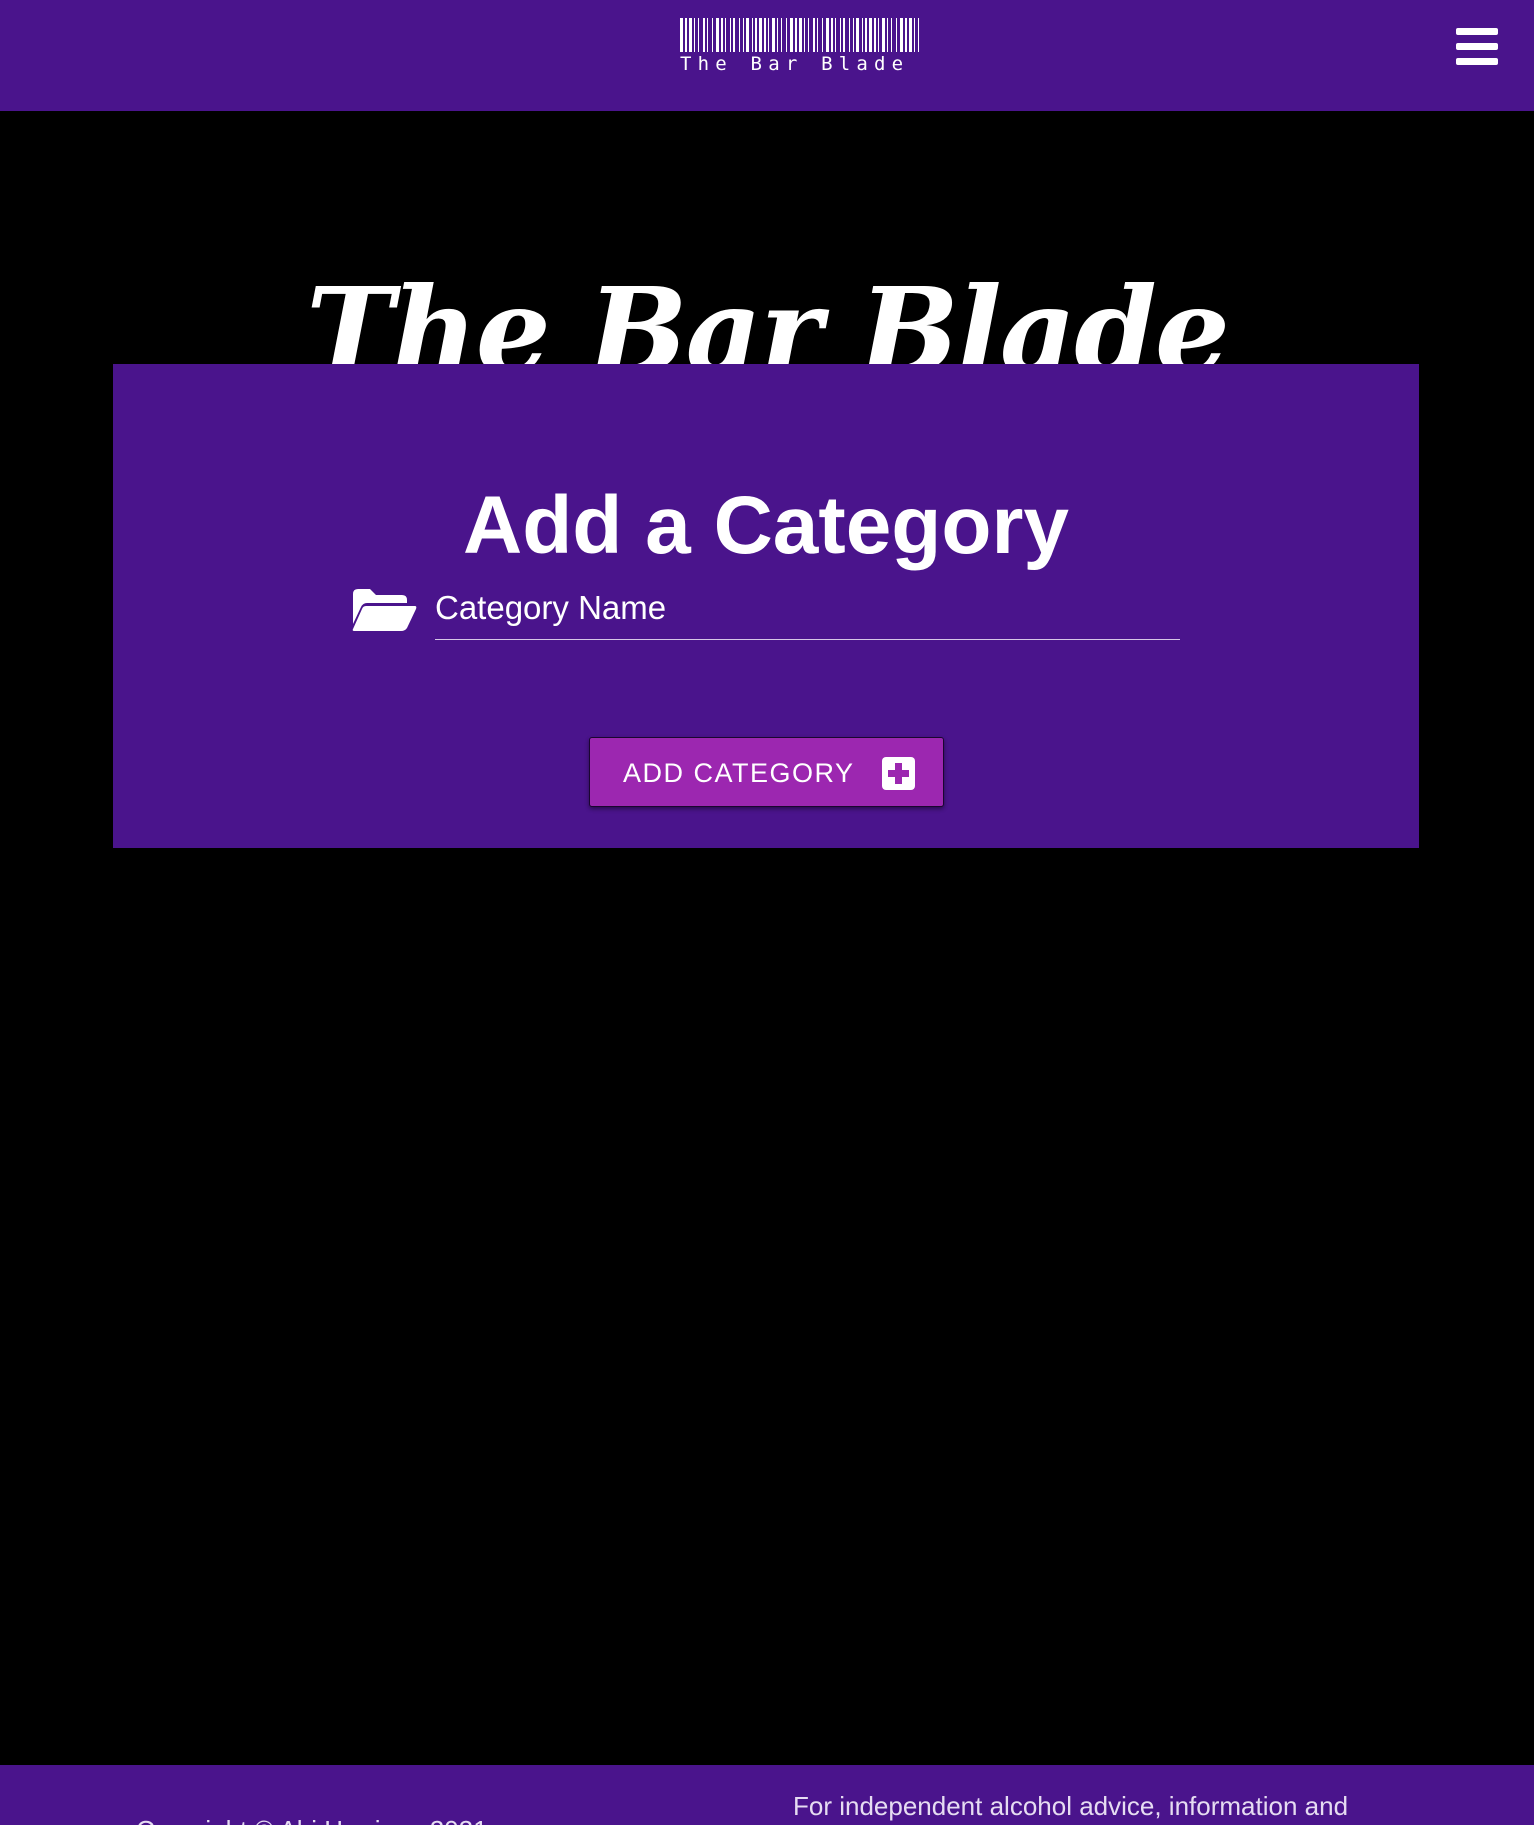 This screenshot has height=1825, width=1534. Describe the element at coordinates (1477, 31) in the screenshot. I see `menu-bar-top` at that location.